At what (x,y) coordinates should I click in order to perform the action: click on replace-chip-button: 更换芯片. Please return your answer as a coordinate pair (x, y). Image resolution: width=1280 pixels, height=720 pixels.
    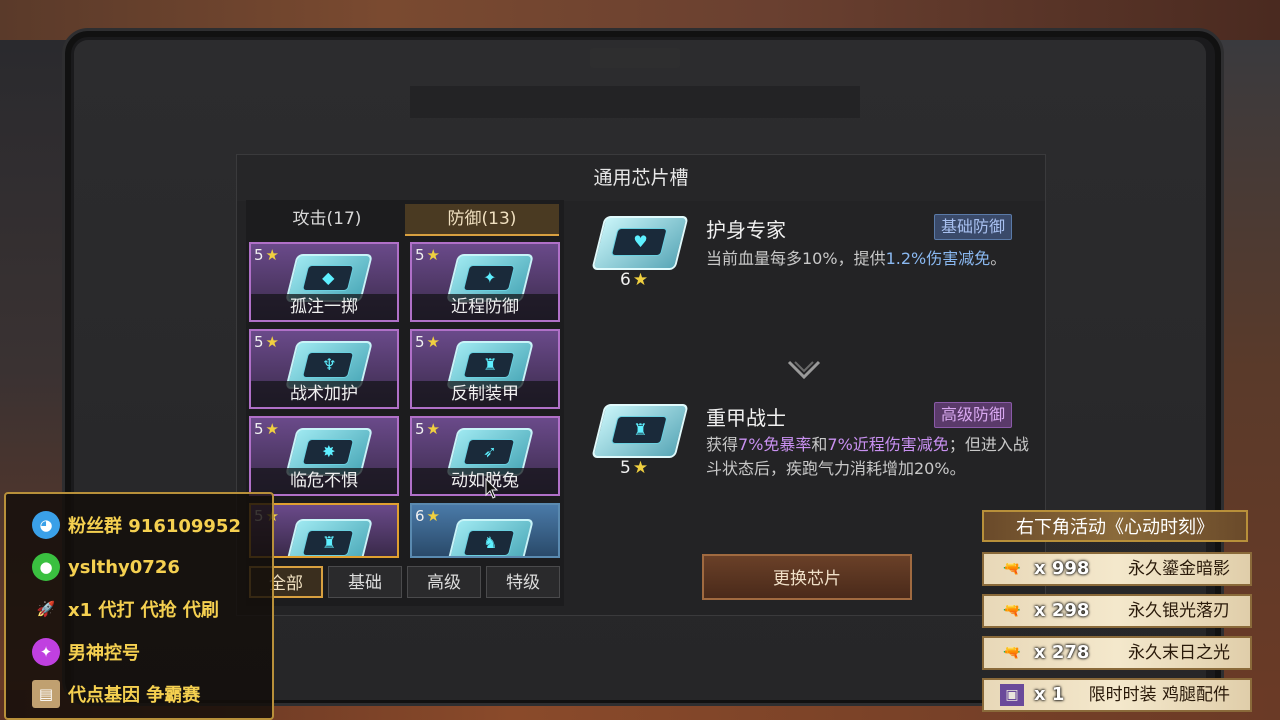
    Looking at the image, I should click on (807, 577).